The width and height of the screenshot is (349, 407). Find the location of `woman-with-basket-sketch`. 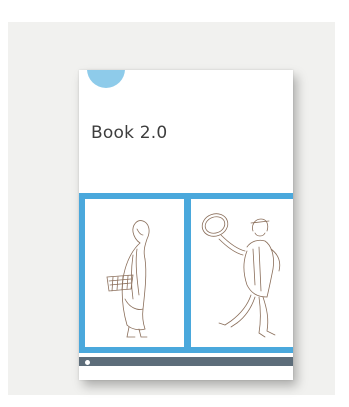

woman-with-basket-sketch is located at coordinates (134, 273).